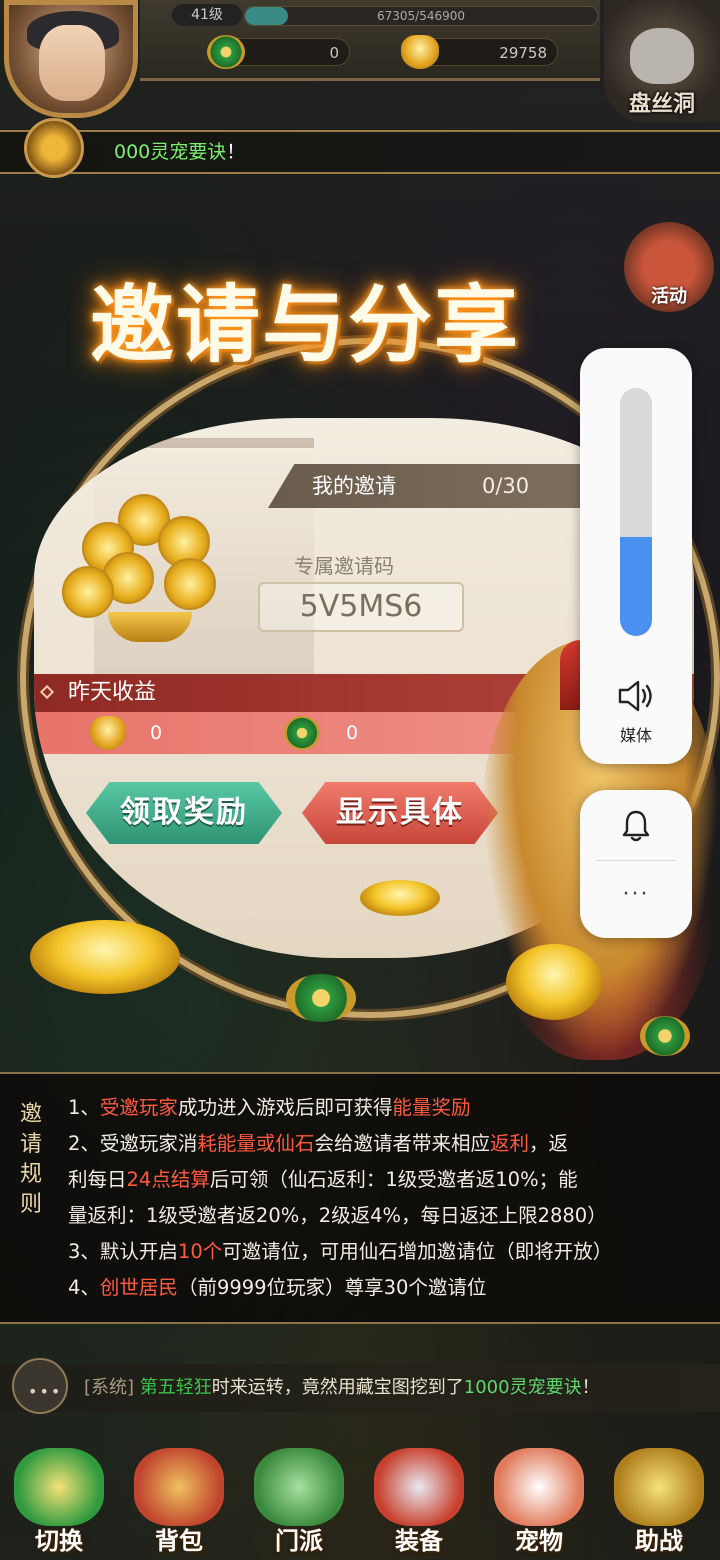 The image size is (720, 1560). I want to click on nav-switch: 切换, so click(59, 1500).